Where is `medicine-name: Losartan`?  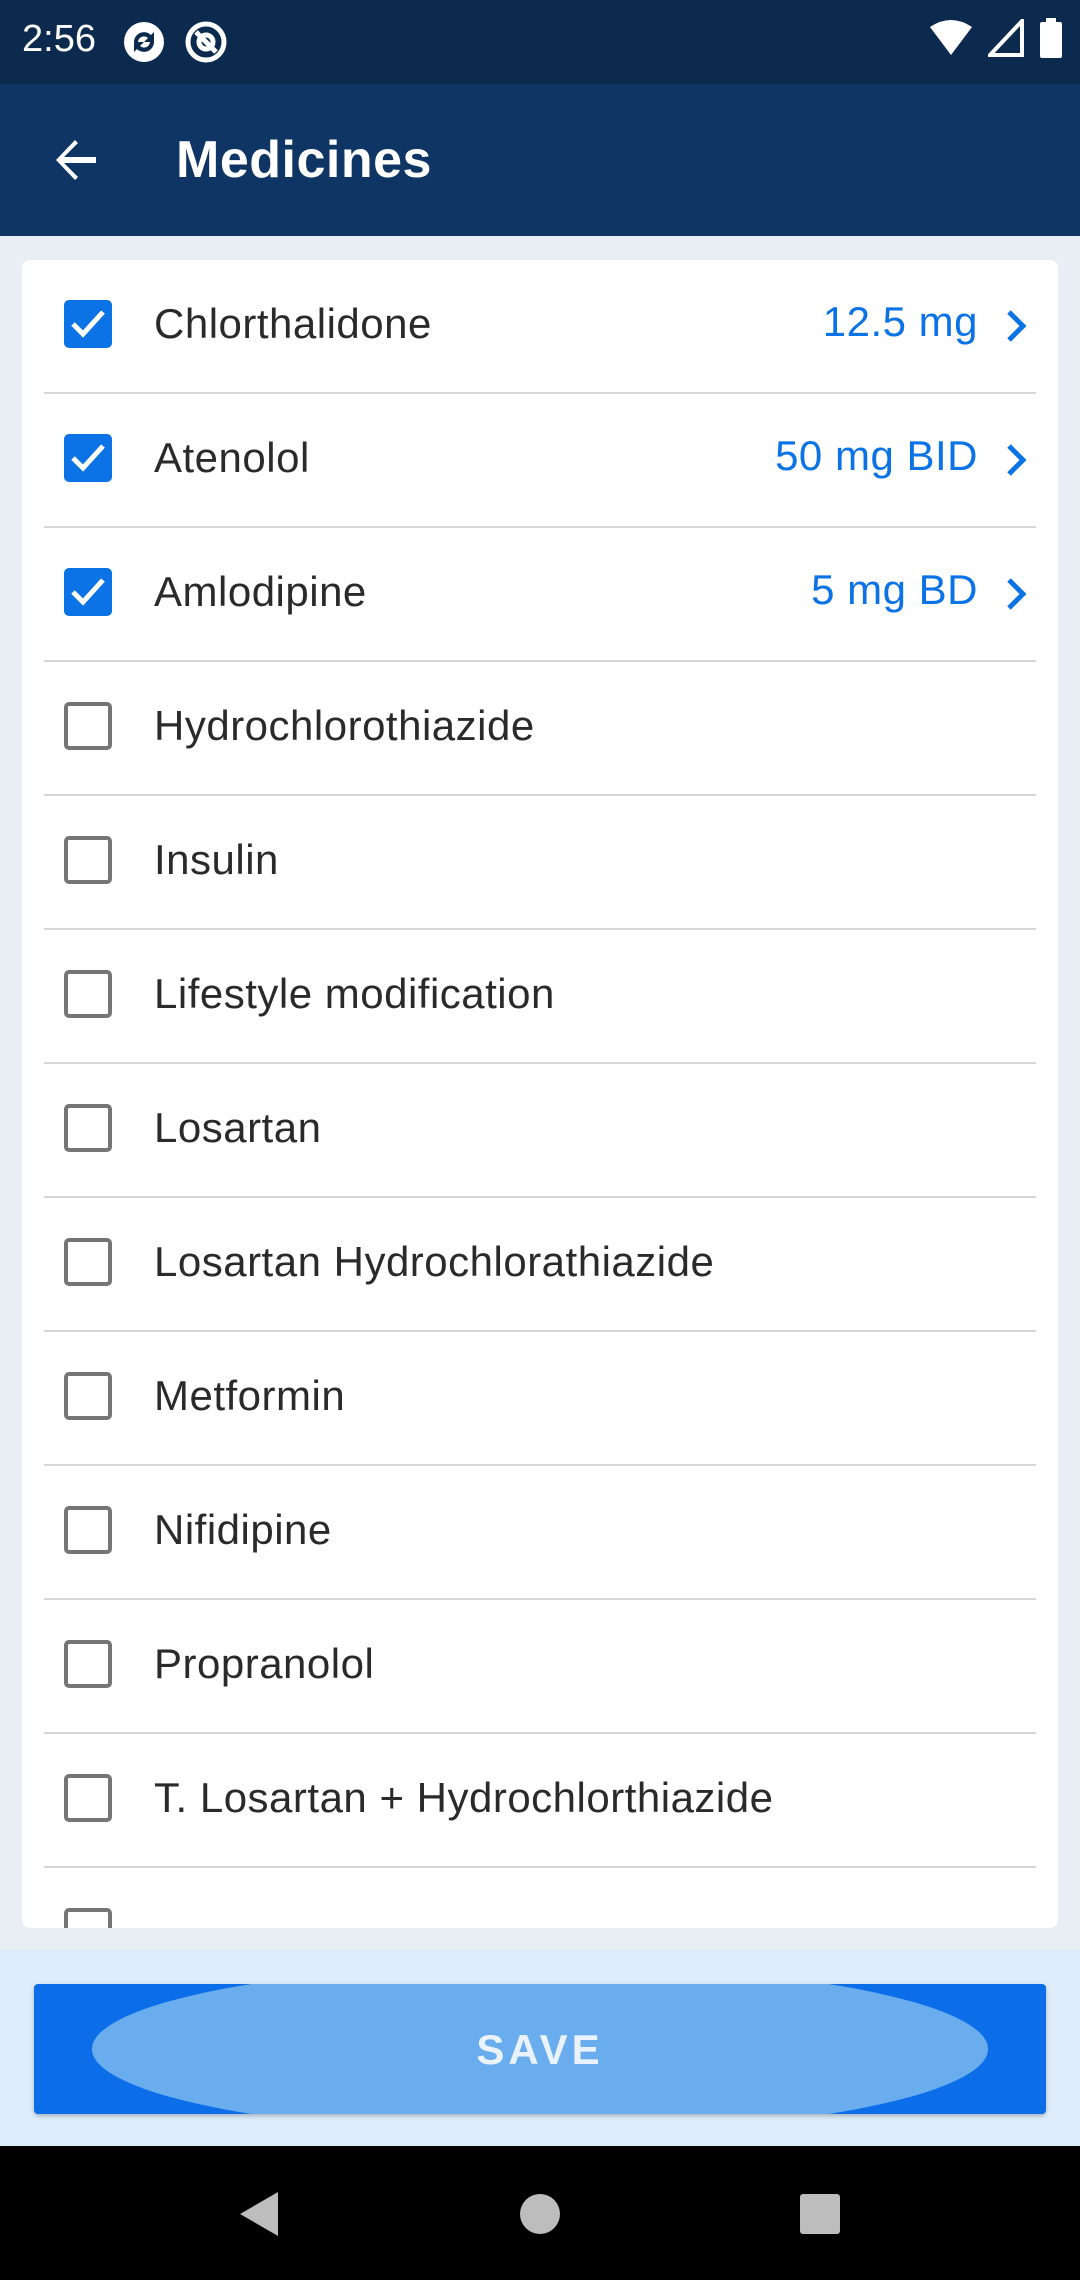
medicine-name: Losartan is located at coordinates (238, 1127).